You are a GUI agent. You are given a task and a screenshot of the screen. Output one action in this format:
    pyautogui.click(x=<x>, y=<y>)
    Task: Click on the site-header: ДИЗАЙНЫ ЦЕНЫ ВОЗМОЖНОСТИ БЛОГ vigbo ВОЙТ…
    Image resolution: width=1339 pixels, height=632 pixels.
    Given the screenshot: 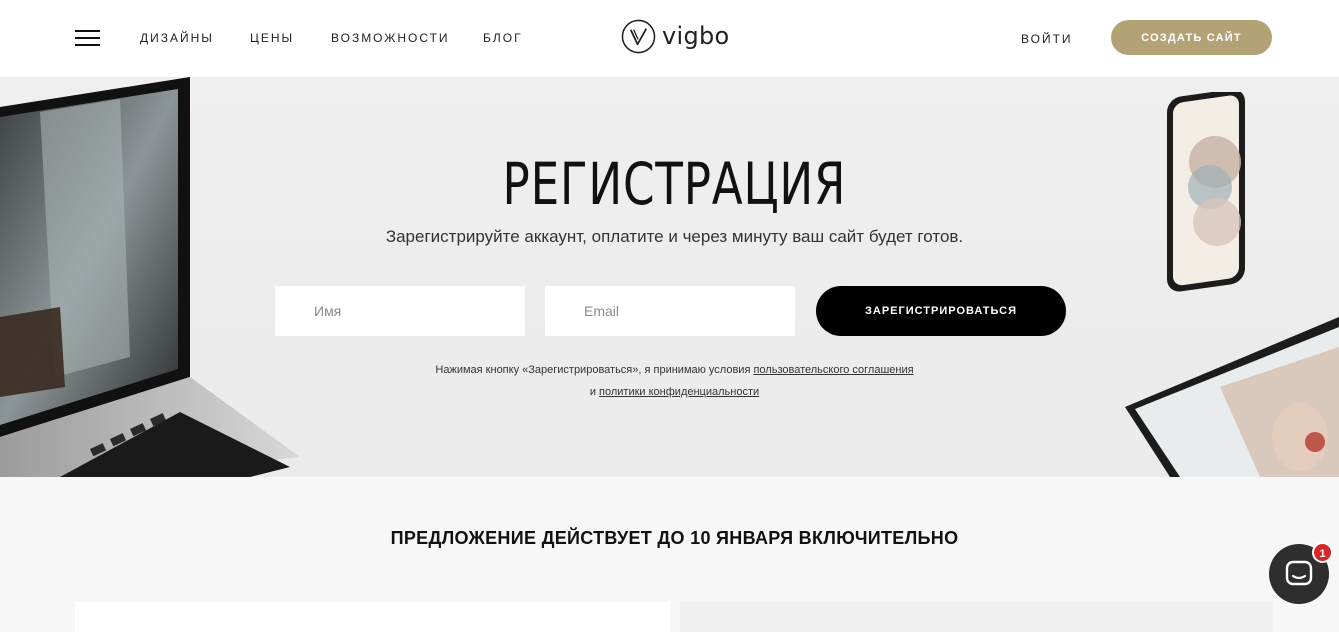 What is the action you would take?
    pyautogui.click(x=669, y=38)
    